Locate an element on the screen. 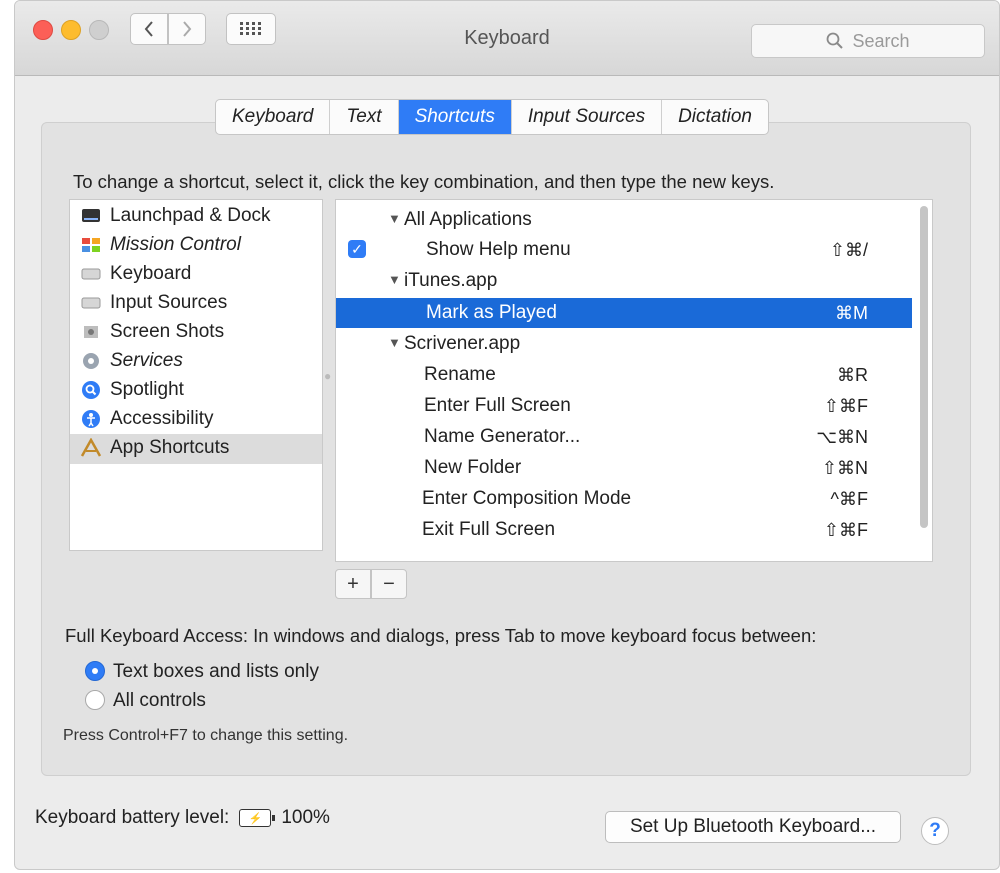  category-label: App Shortcuts is located at coordinates (170, 447).